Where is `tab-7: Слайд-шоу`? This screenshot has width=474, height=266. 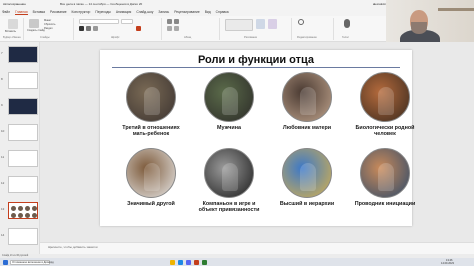
tab-7: Слайд-шоу is located at coordinates (144, 12).